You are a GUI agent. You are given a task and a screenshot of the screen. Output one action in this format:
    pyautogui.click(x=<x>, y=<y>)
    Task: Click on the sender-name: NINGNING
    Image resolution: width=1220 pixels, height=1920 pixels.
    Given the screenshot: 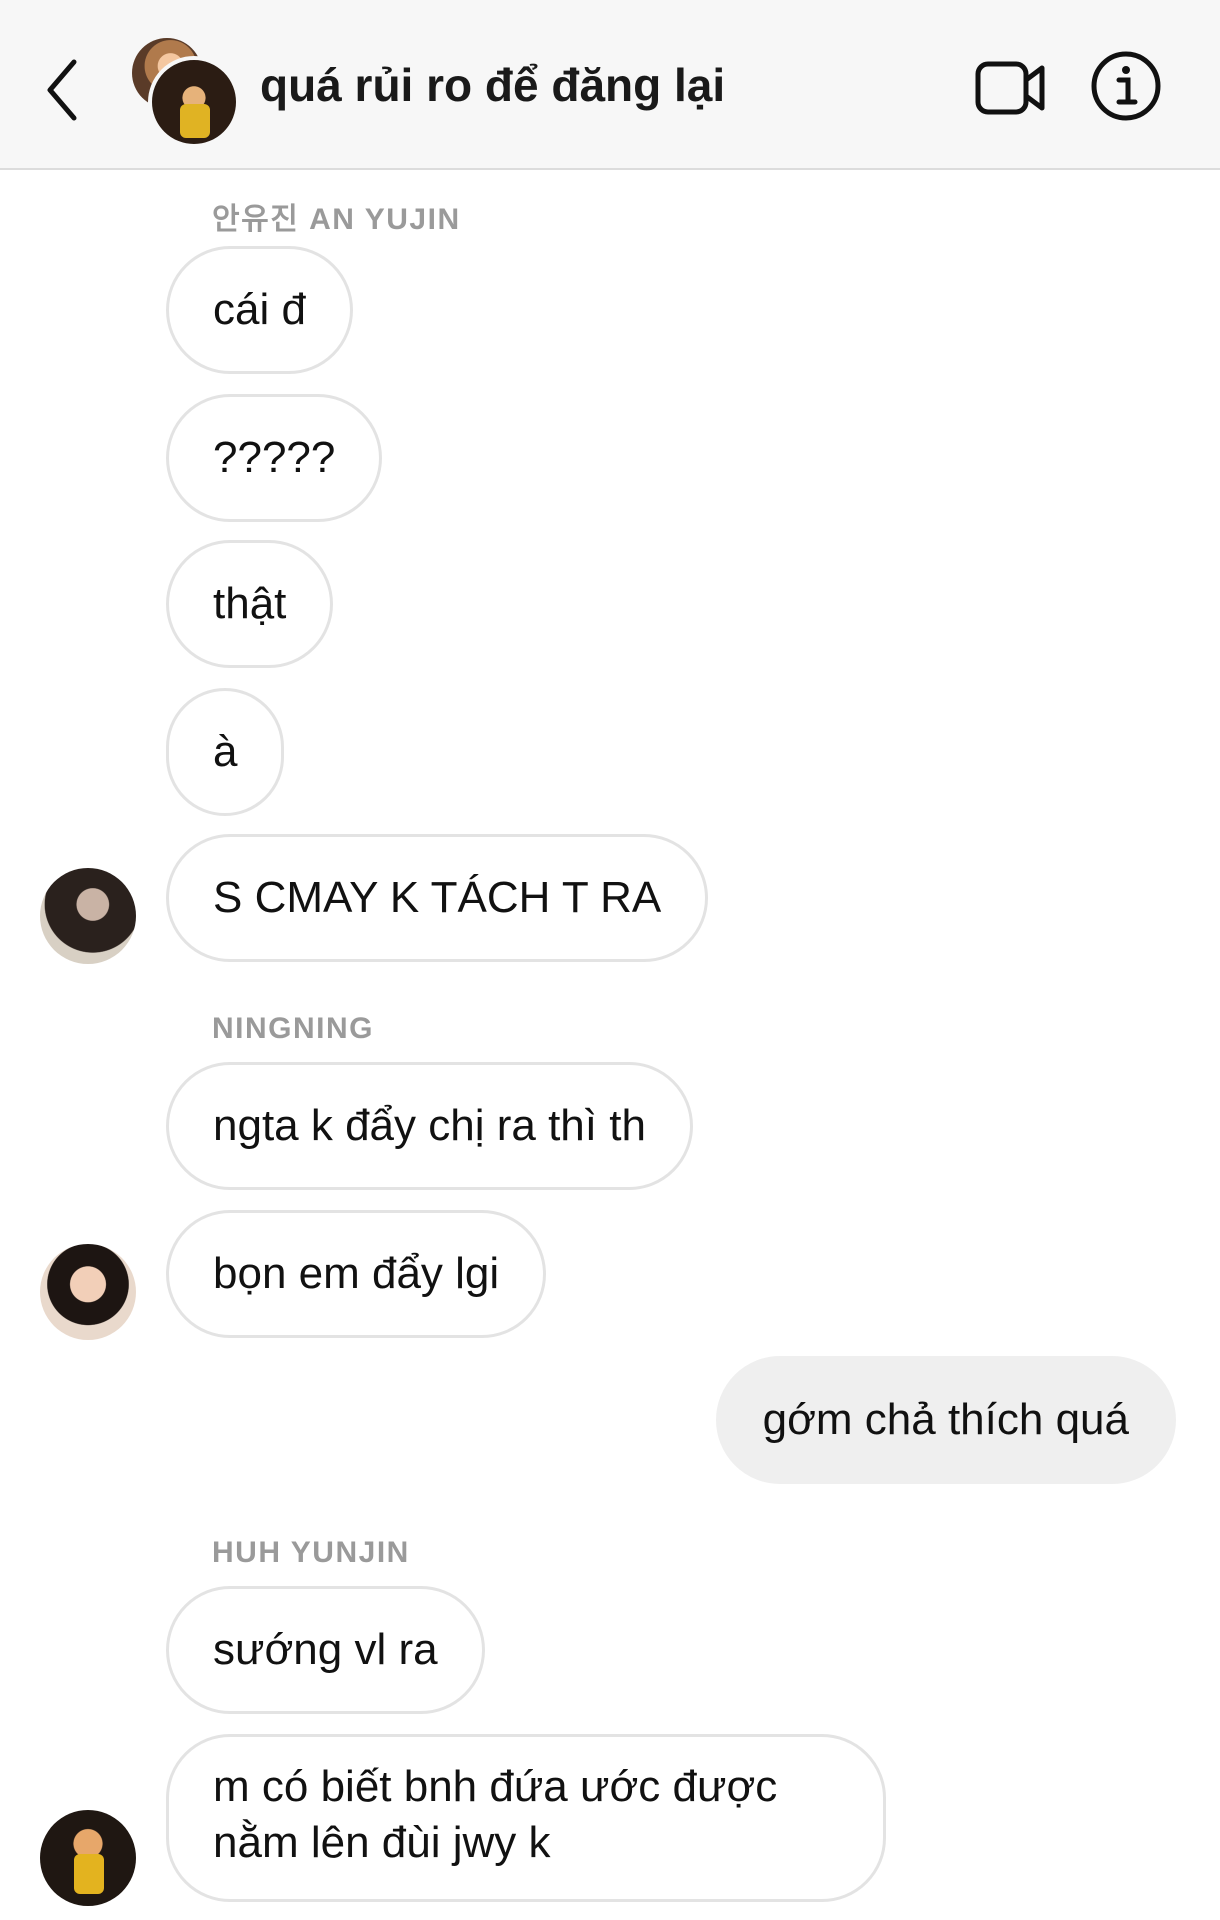 What is the action you would take?
    pyautogui.click(x=293, y=1028)
    